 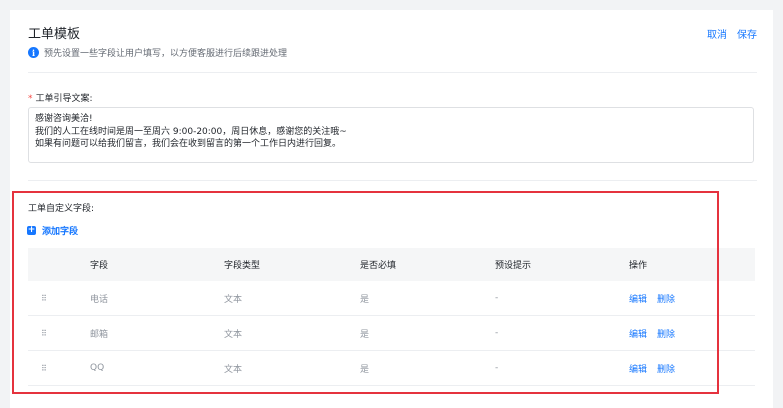 I want to click on guide-label: * 工单引导文案:, so click(x=60, y=97).